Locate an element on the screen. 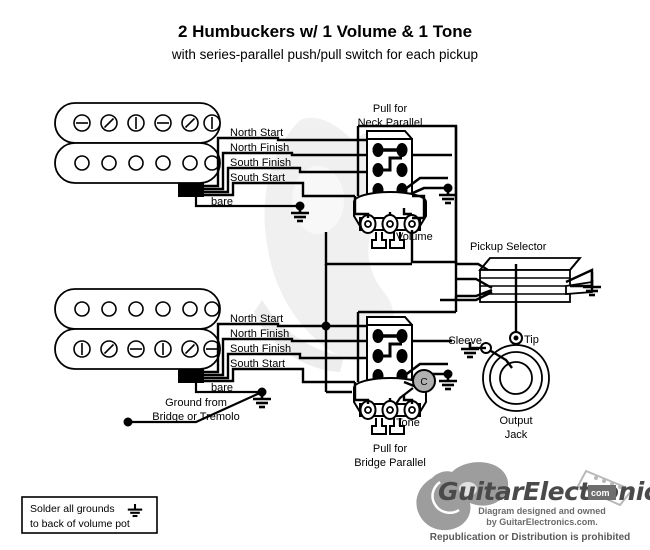 The height and width of the screenshot is (550, 650). solder-note-line2: to back of volume pot is located at coordinates (80, 524).